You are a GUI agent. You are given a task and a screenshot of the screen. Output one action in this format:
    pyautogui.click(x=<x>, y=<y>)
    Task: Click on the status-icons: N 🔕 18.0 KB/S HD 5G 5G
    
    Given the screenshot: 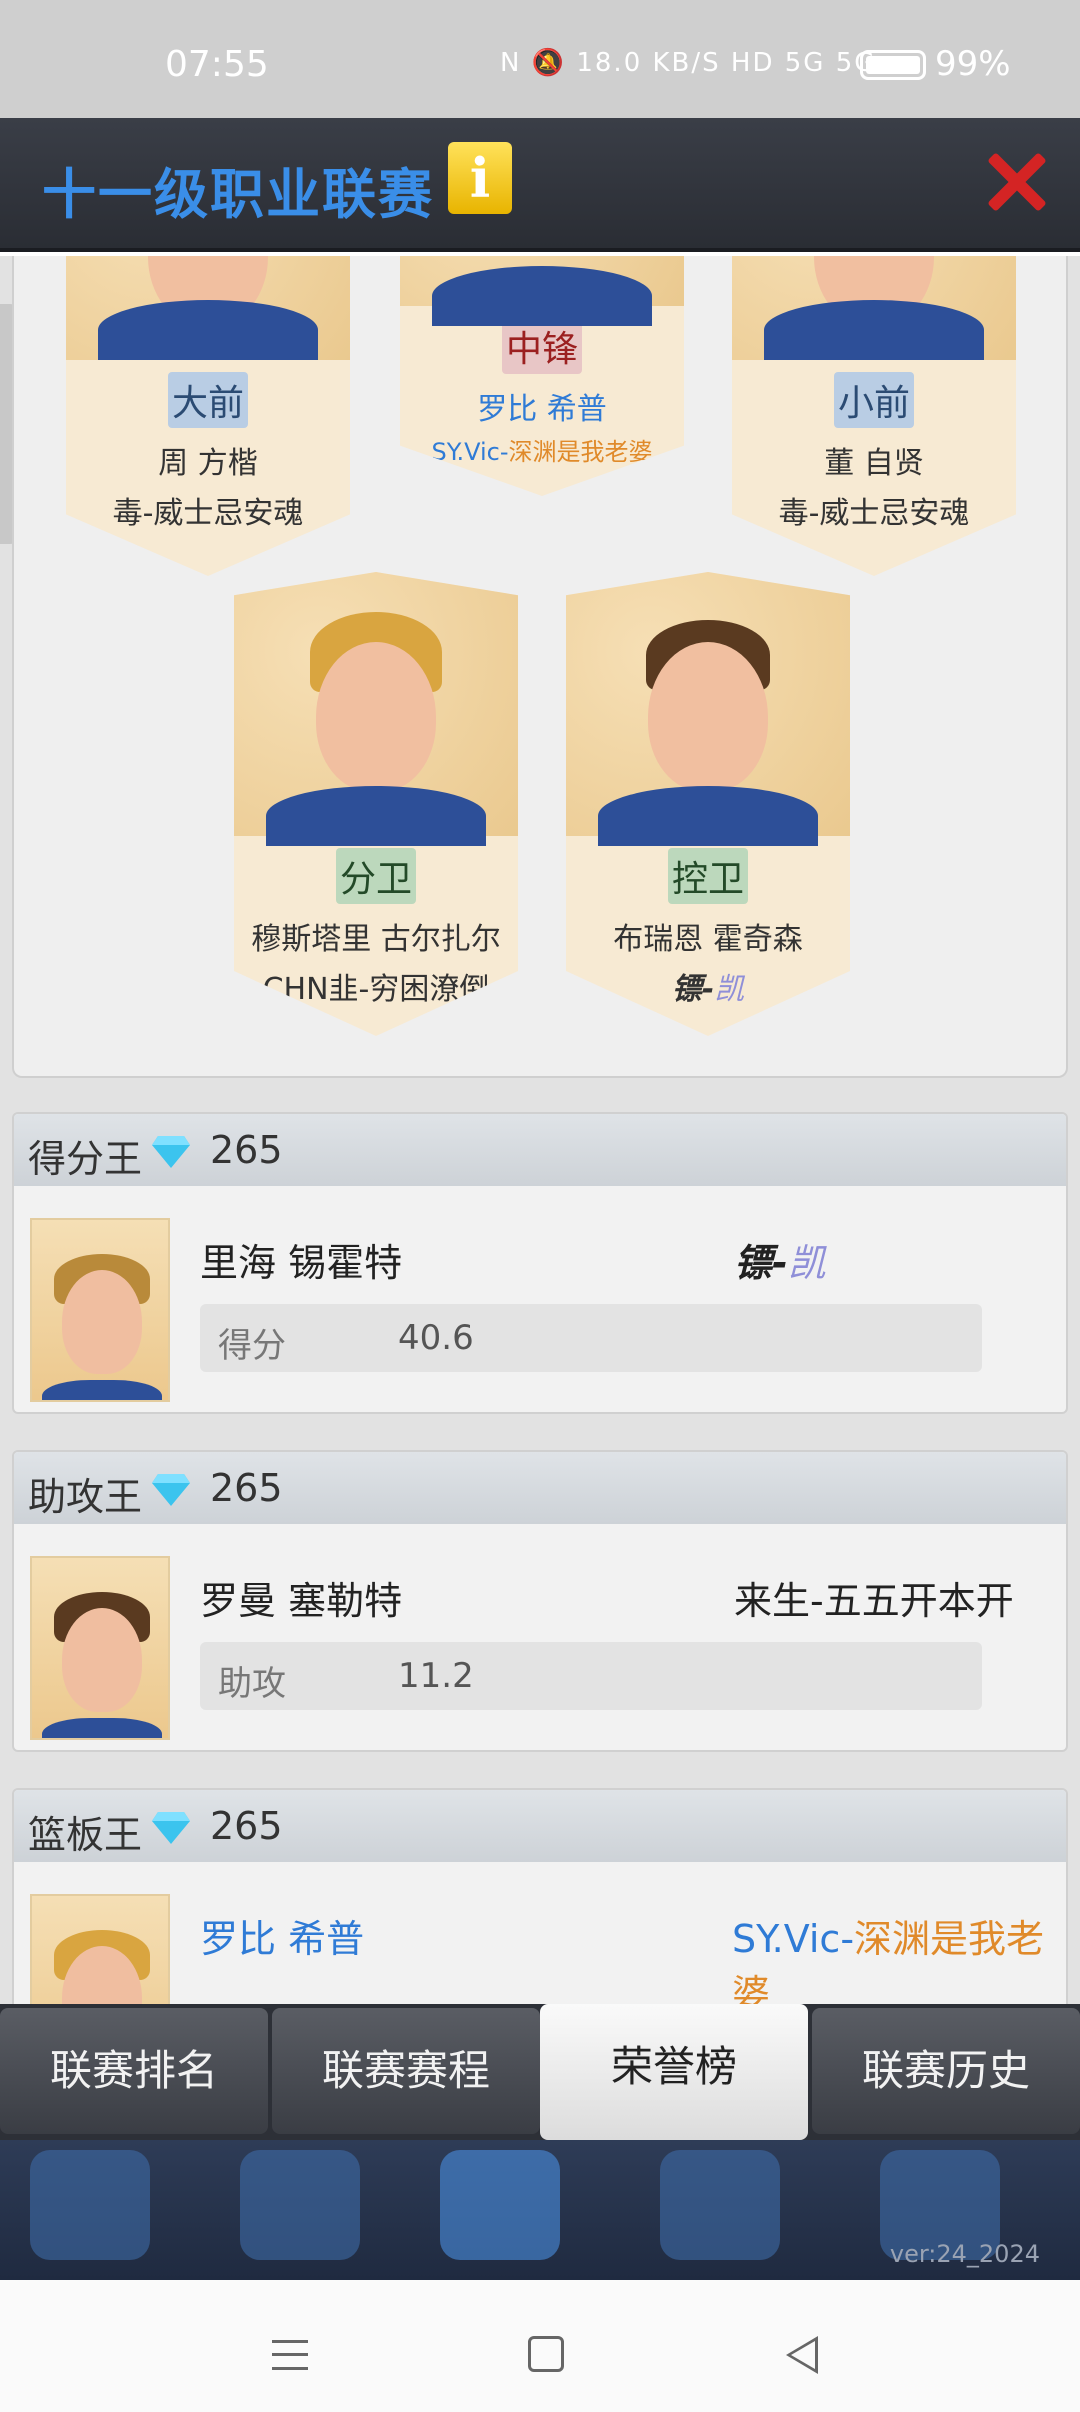 What is the action you would take?
    pyautogui.click(x=688, y=63)
    